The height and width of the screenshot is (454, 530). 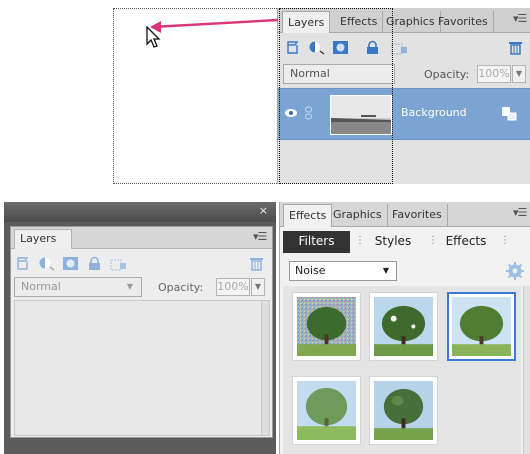 I want to click on dust-thumb, so click(x=403, y=326).